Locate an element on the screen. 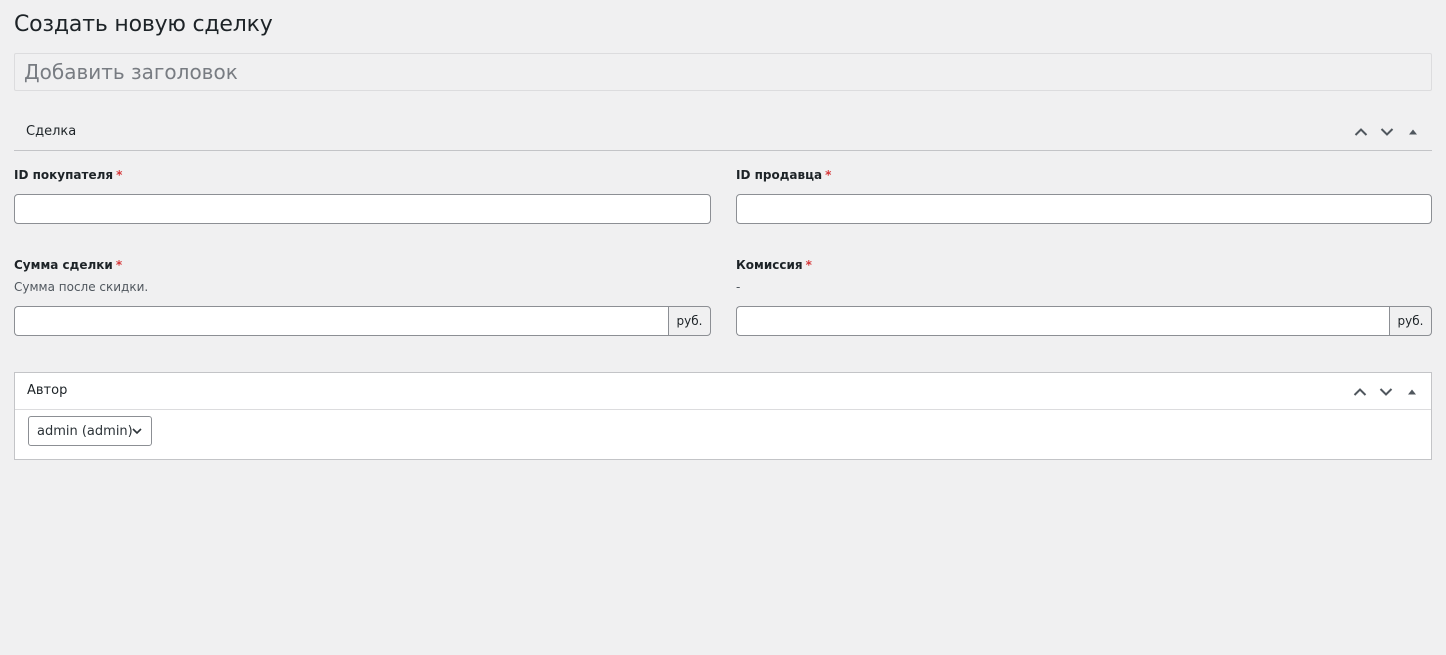  author-select: admin (admin) is located at coordinates (90, 431).